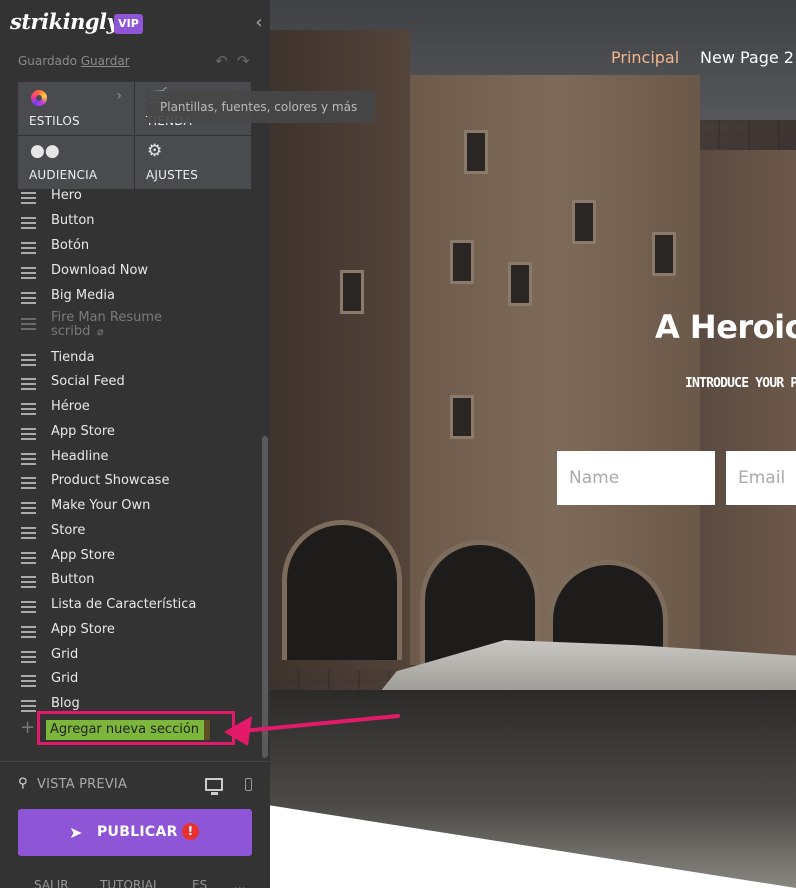  I want to click on tile-audiencia: ●● AUDIENCIA, so click(76, 162).